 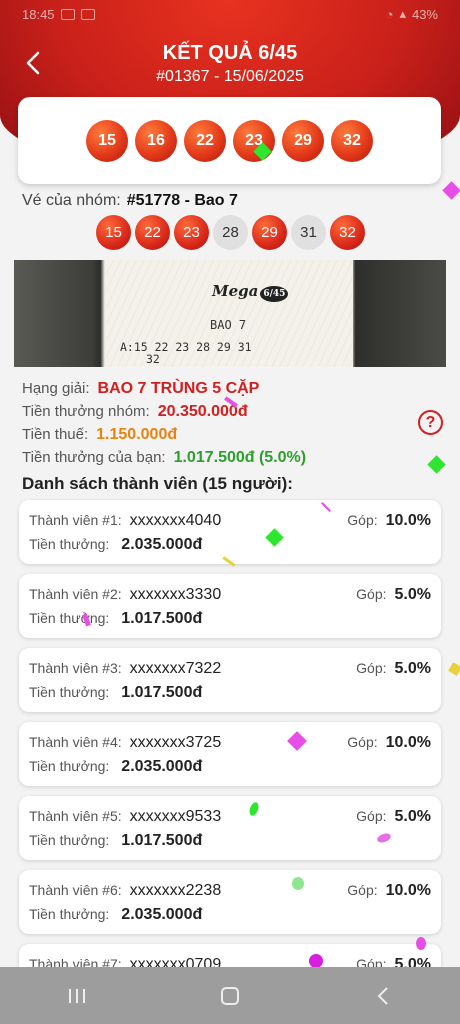 What do you see at coordinates (75, 742) in the screenshot?
I see `member-label: Thành viên #4:` at bounding box center [75, 742].